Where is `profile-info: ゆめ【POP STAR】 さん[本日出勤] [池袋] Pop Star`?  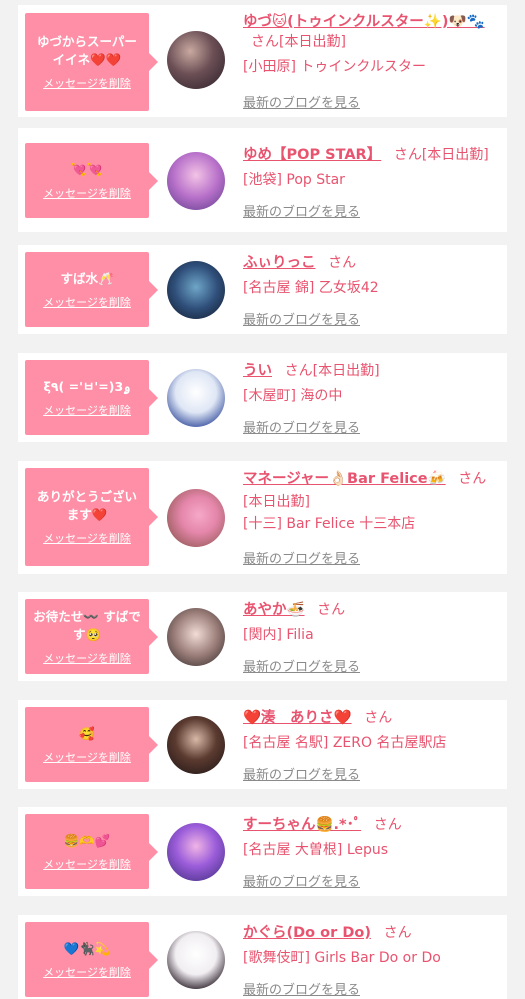 profile-info: ゆめ【POP STAR】 さん[本日出勤] [池袋] Pop Star is located at coordinates (371, 168).